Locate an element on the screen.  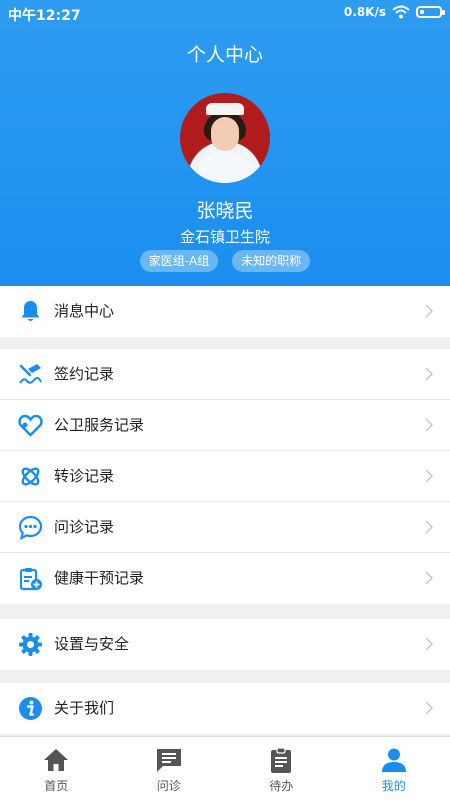
menu-label: 转诊记录 is located at coordinates (84, 476).